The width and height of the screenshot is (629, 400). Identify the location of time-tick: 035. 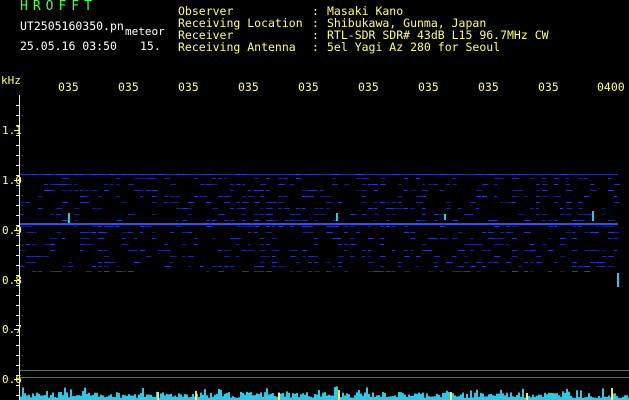
(68, 87).